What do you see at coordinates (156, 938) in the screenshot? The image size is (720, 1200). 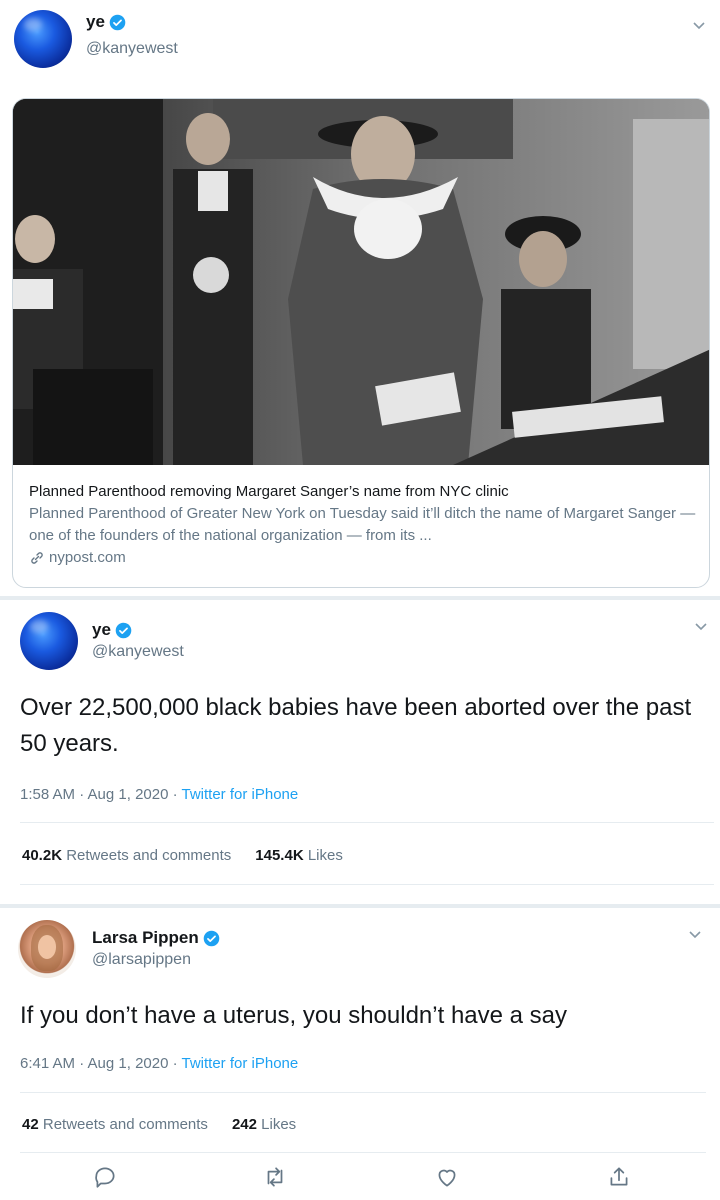 I see `display-name: Larsa Pippen` at bounding box center [156, 938].